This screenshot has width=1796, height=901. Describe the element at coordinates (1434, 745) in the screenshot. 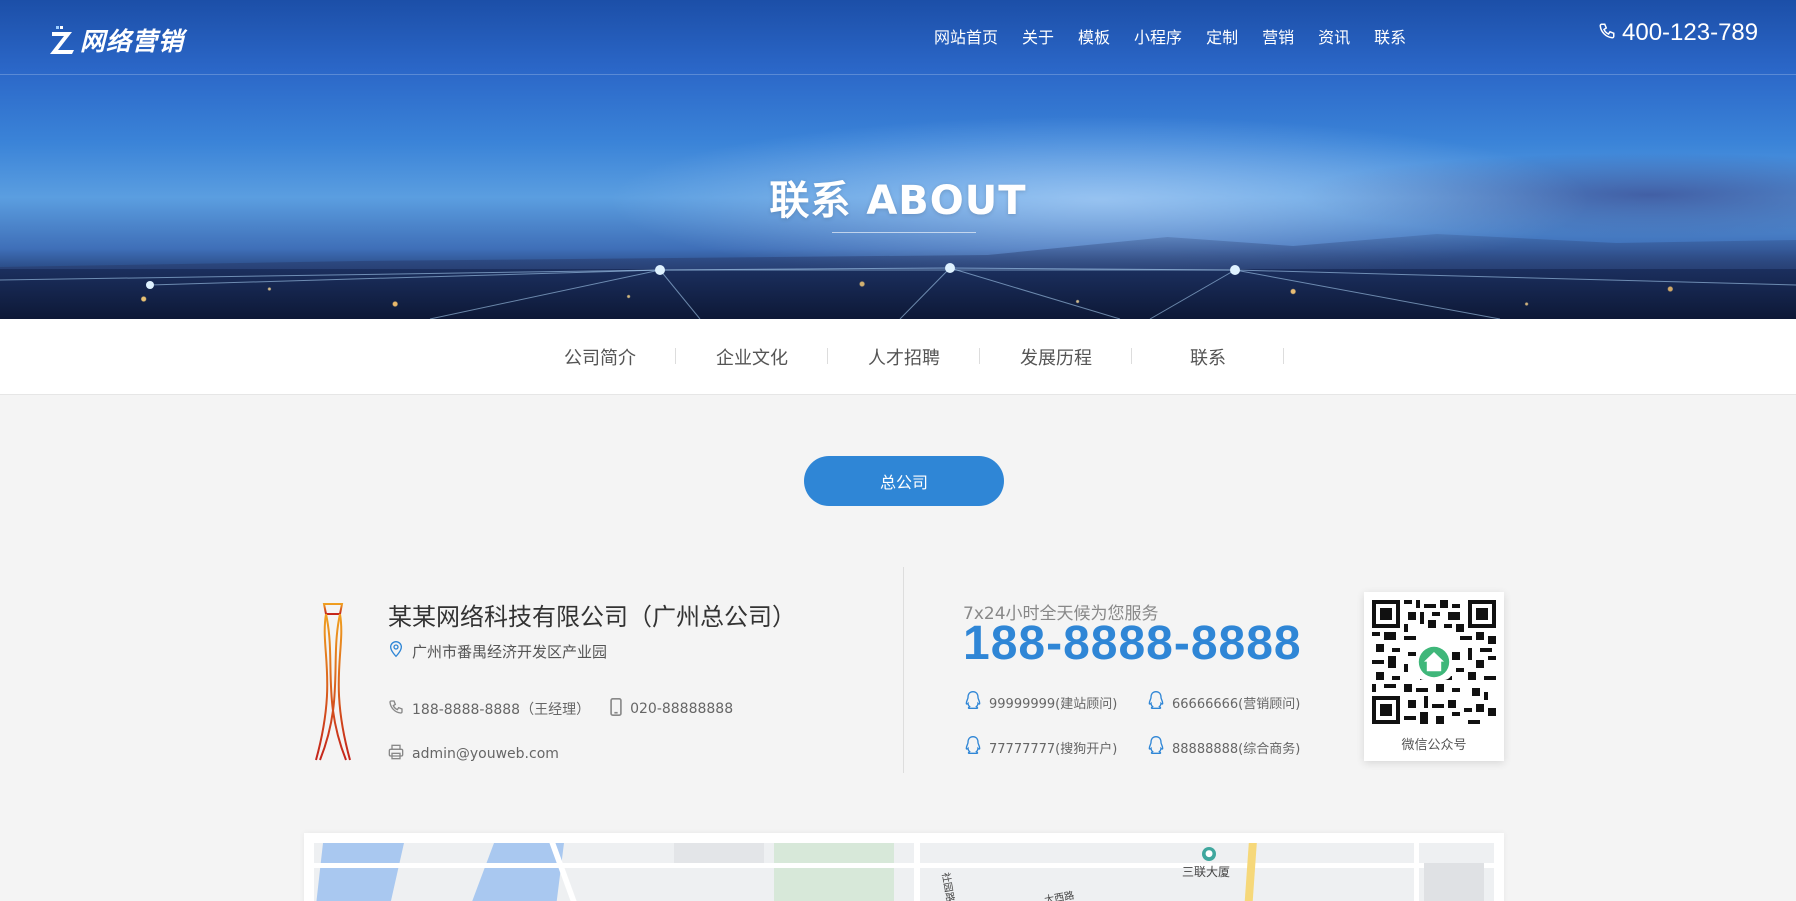

I see `qr-caption: 微信公众号` at that location.